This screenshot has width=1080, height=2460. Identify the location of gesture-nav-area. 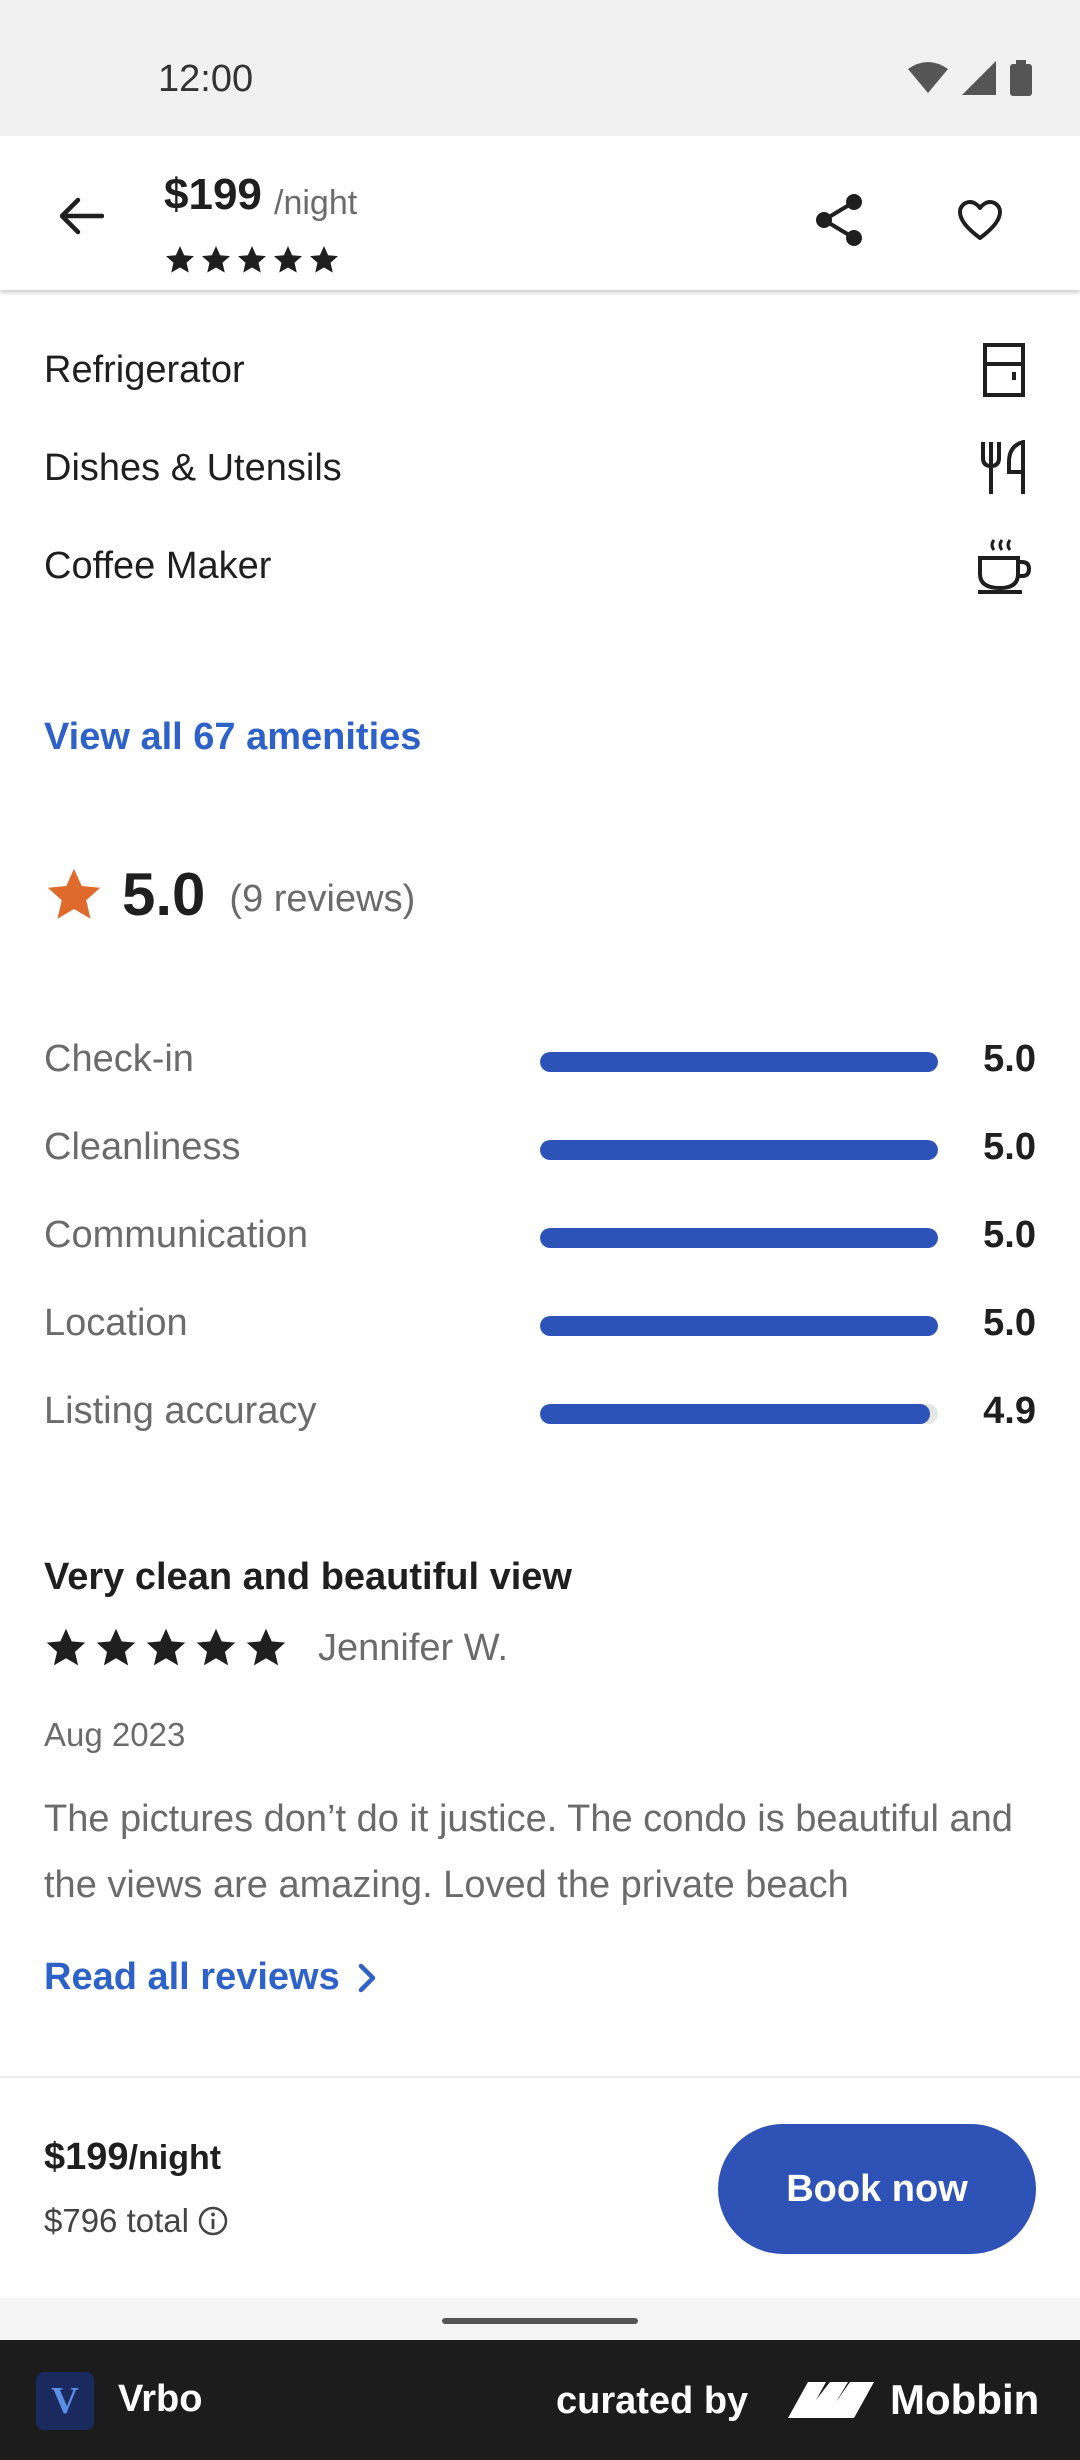
(540, 2319).